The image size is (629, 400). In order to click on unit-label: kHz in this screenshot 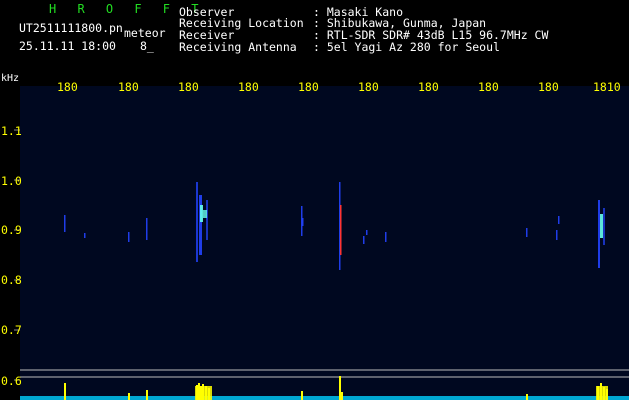, I will do `click(10, 78)`.